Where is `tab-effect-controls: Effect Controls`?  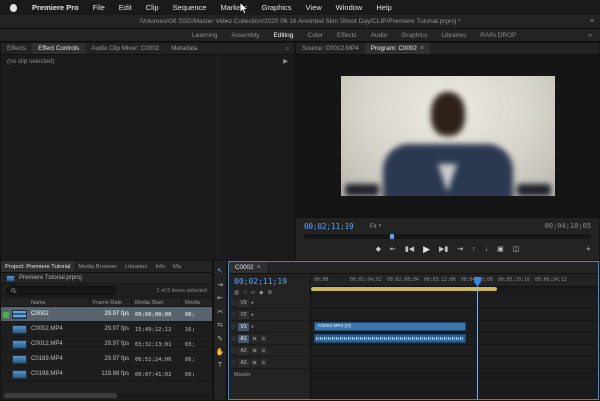
tab-effect-controls: Effect Controls is located at coordinates (59, 48).